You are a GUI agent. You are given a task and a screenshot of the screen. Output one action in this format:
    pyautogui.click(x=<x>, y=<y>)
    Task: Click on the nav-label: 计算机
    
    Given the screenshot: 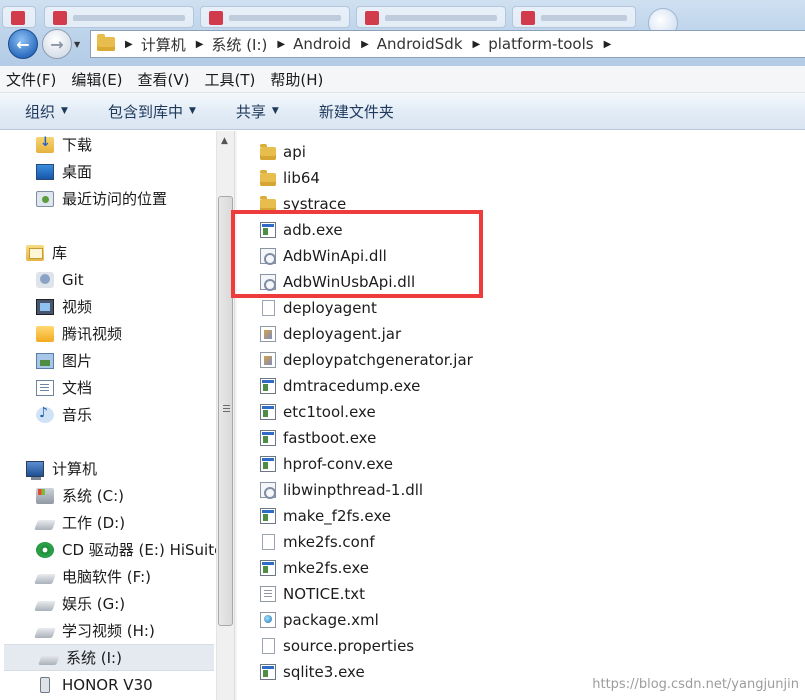 What is the action you would take?
    pyautogui.click(x=75, y=469)
    